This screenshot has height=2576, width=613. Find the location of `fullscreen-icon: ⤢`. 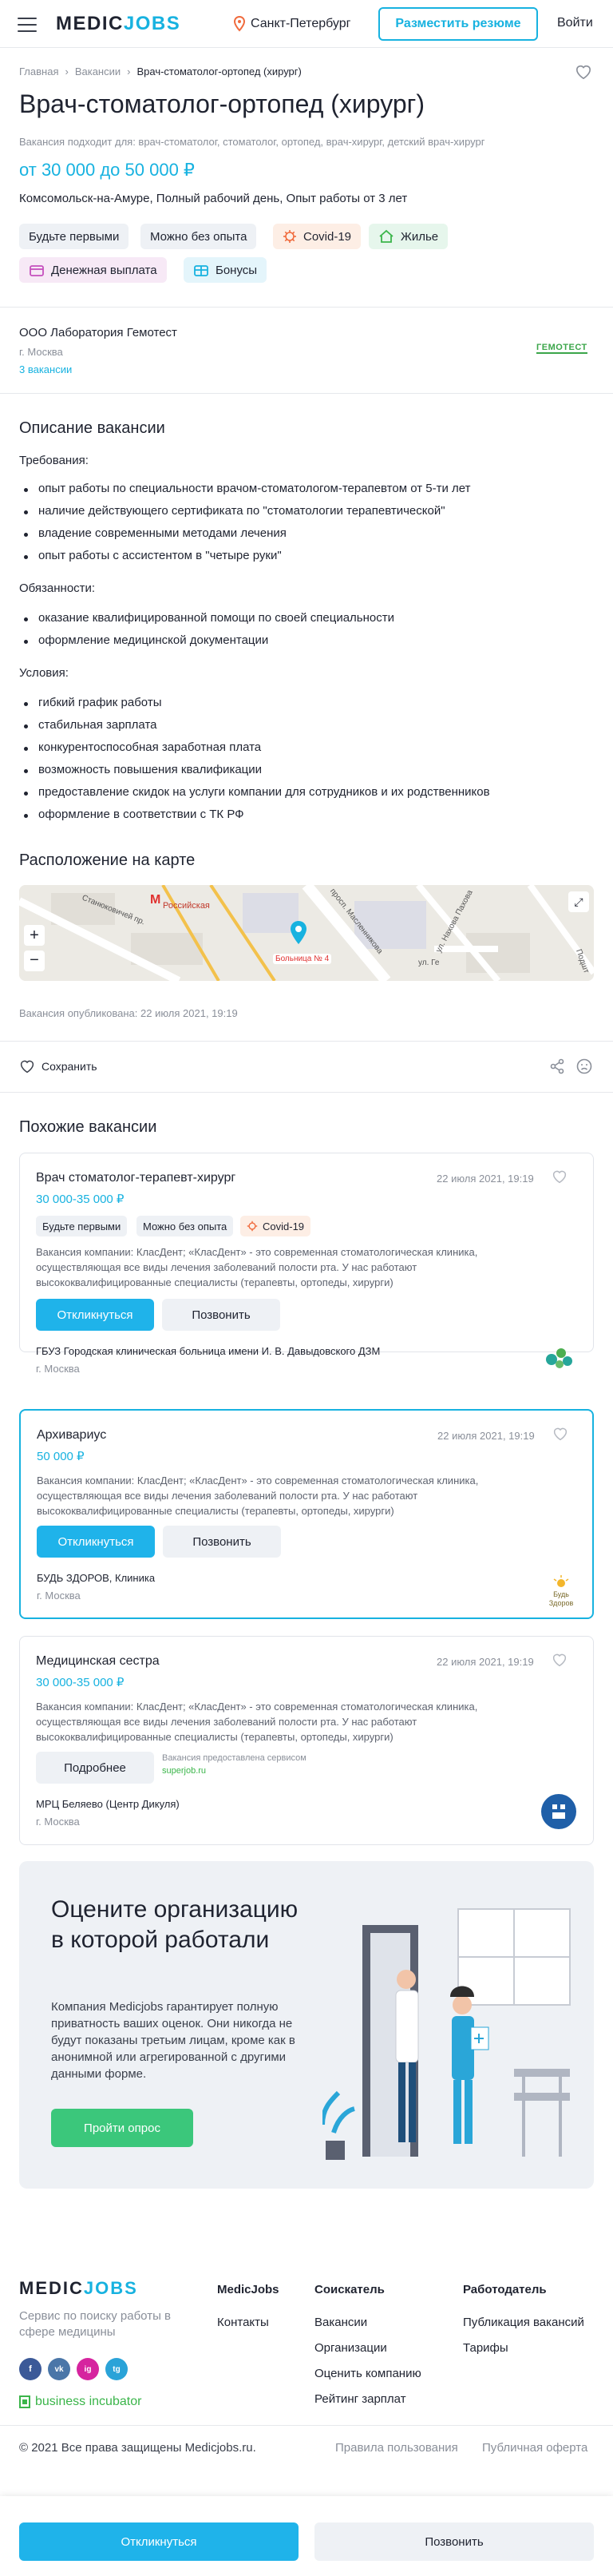

fullscreen-icon: ⤢ is located at coordinates (578, 901).